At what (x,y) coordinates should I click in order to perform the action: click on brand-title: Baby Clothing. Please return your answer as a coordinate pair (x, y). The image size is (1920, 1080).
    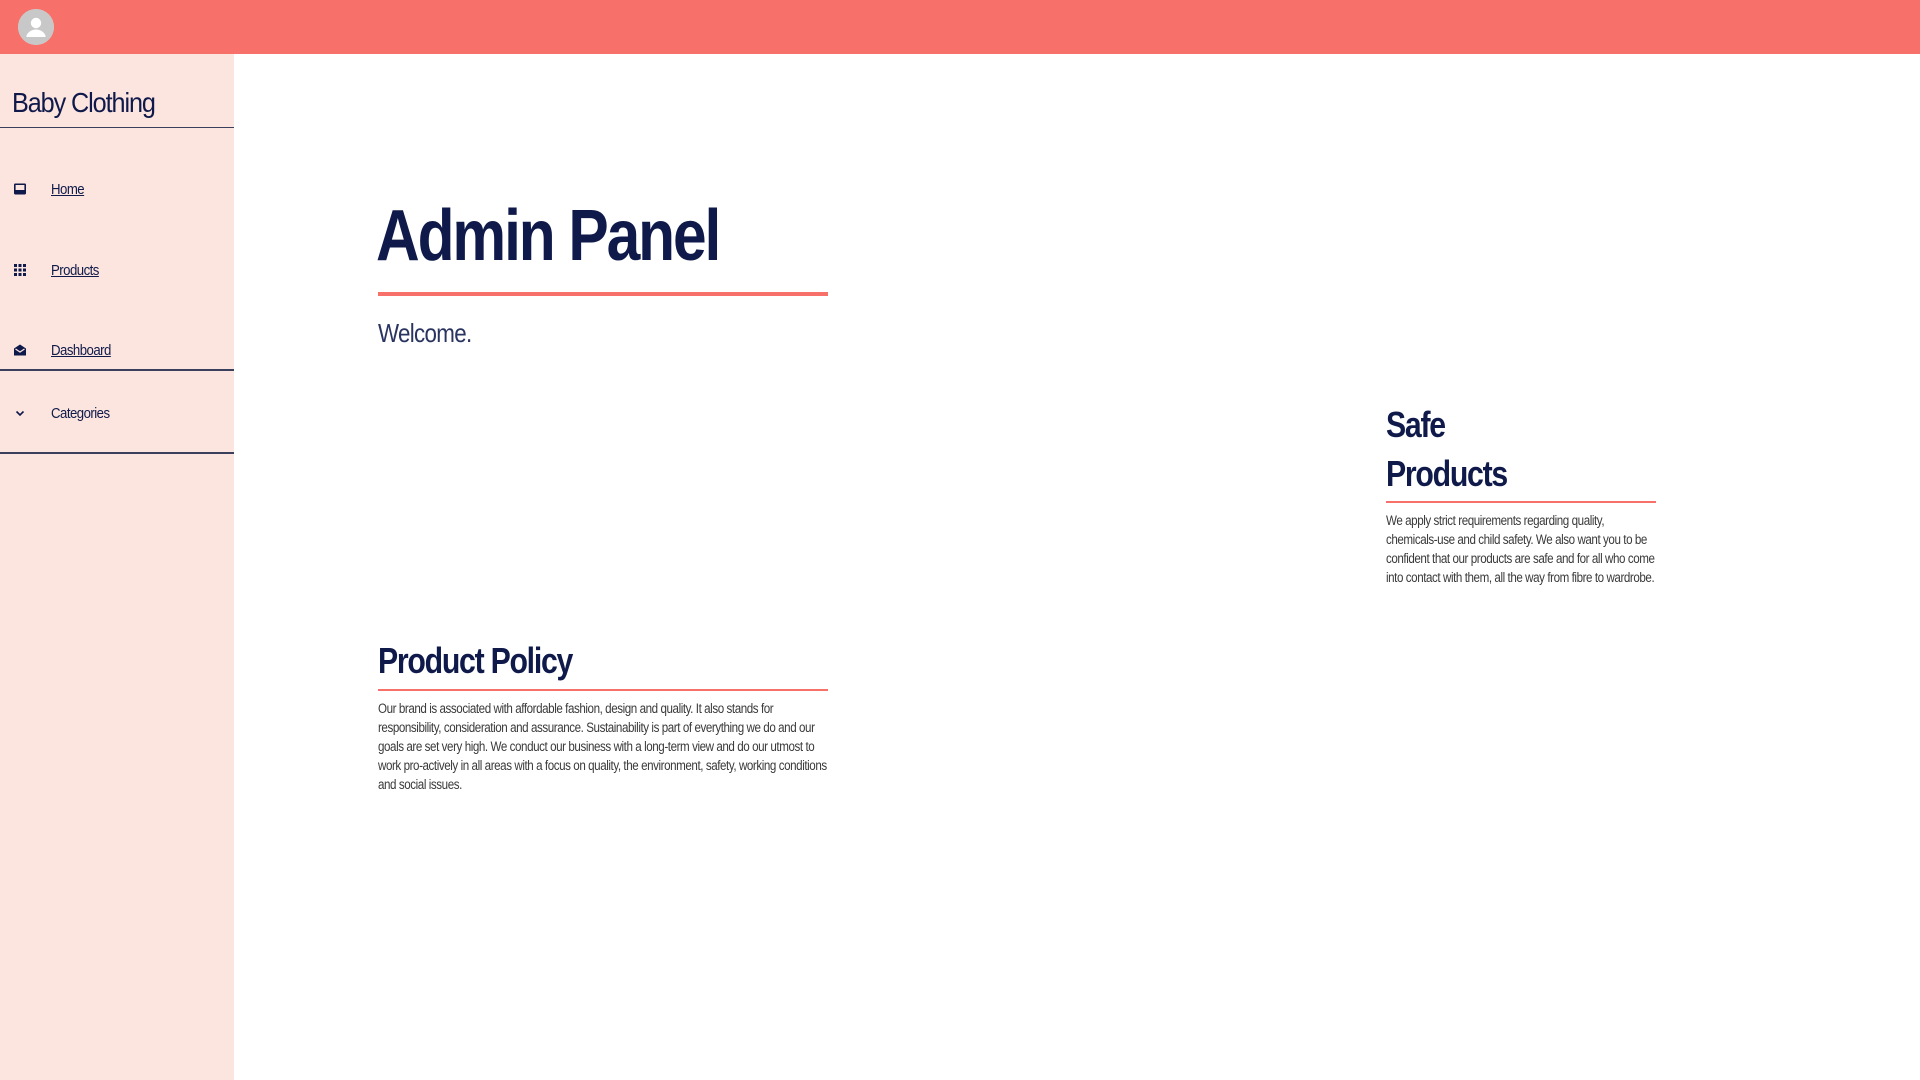
    Looking at the image, I should click on (84, 102).